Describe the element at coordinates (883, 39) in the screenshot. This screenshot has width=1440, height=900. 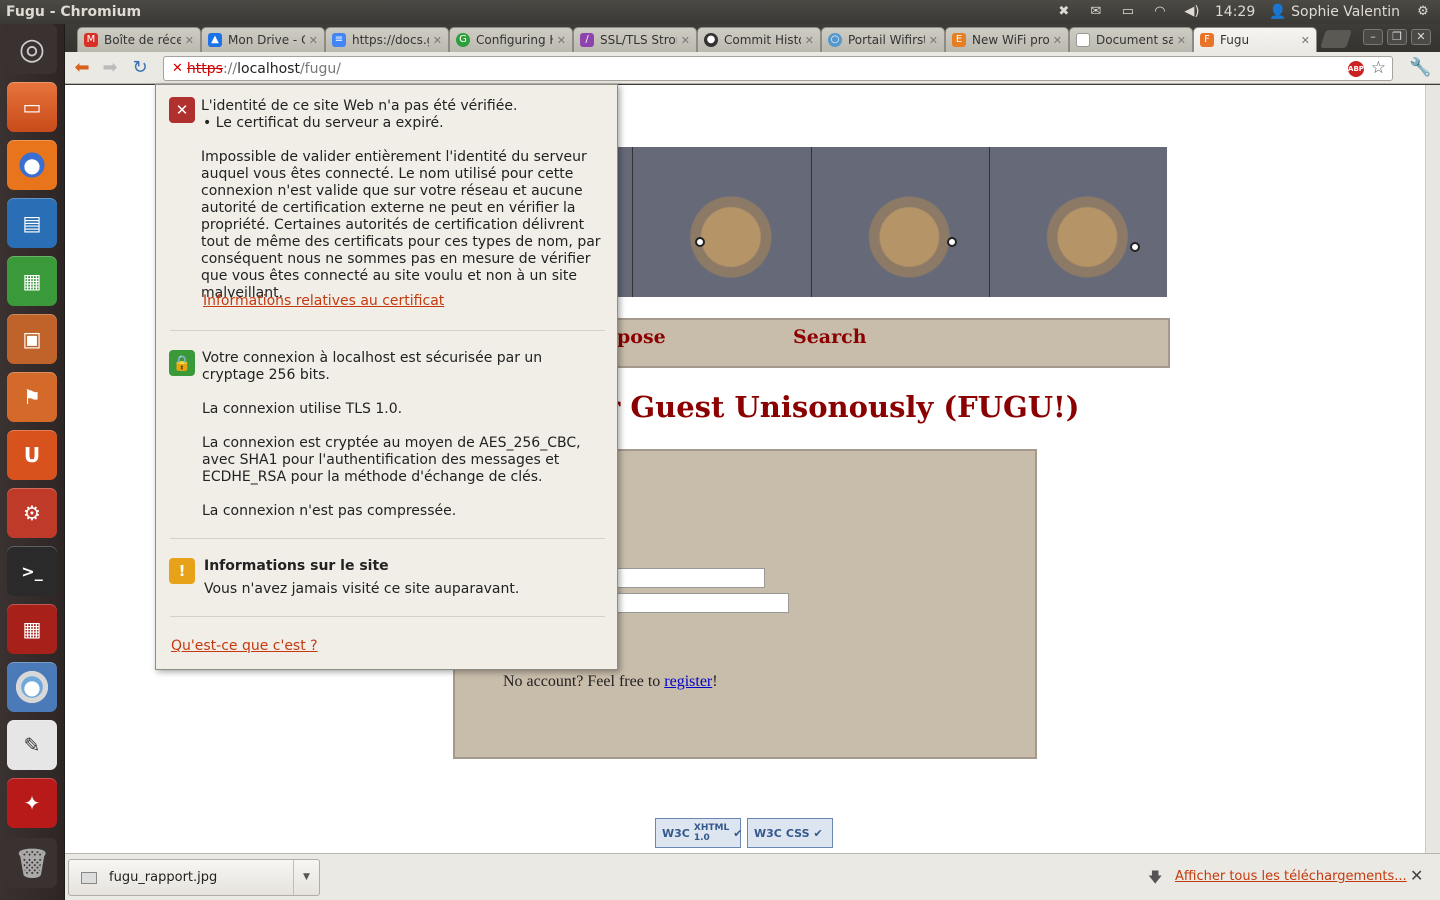
I see `tab-portail: ○ Portail Wifirst ✕` at that location.